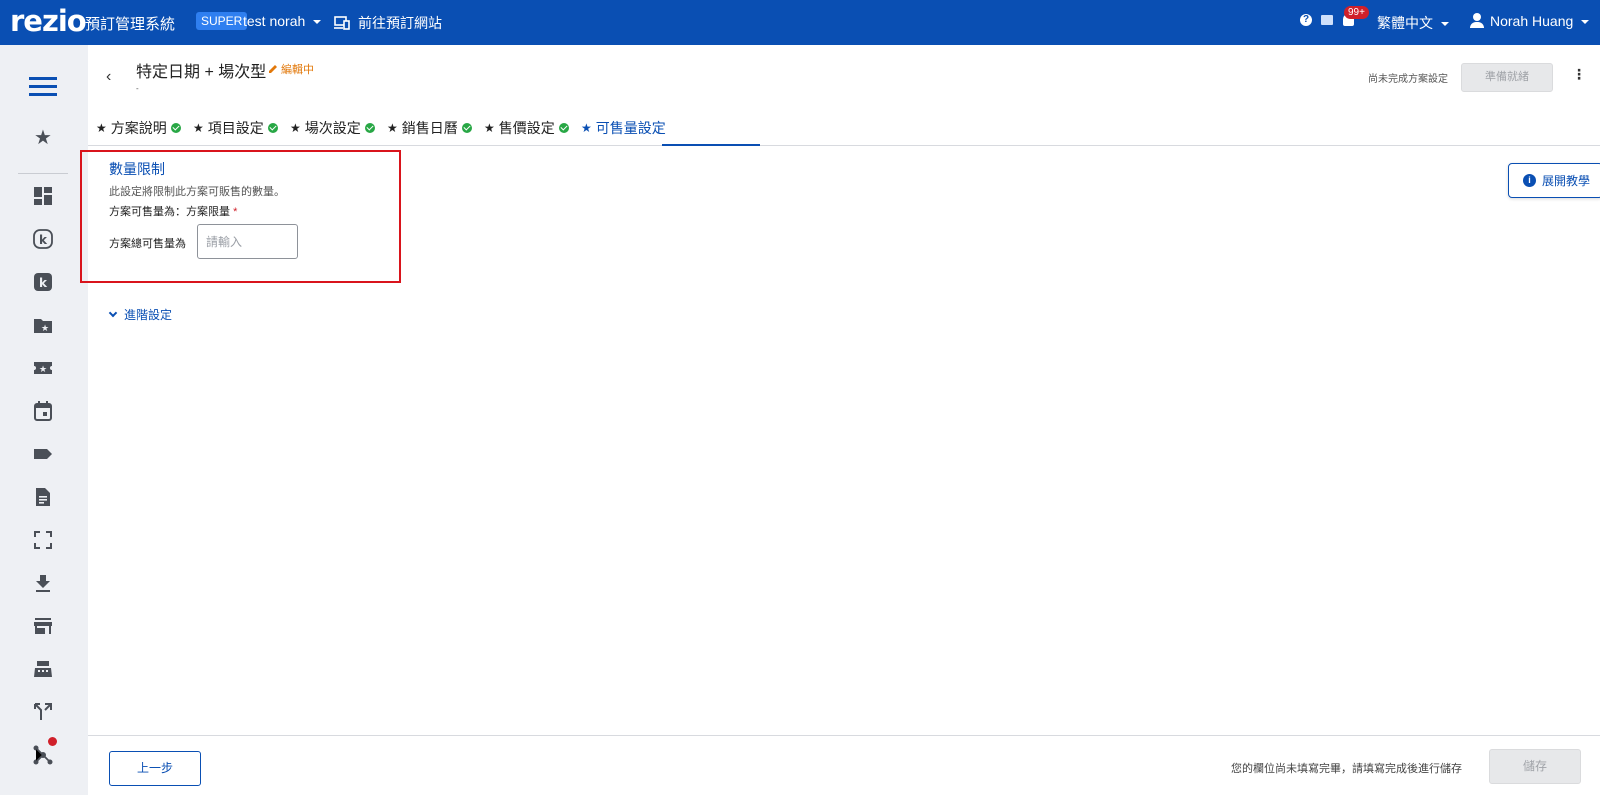  Describe the element at coordinates (137, 88) in the screenshot. I see `page-subtitle: -` at that location.